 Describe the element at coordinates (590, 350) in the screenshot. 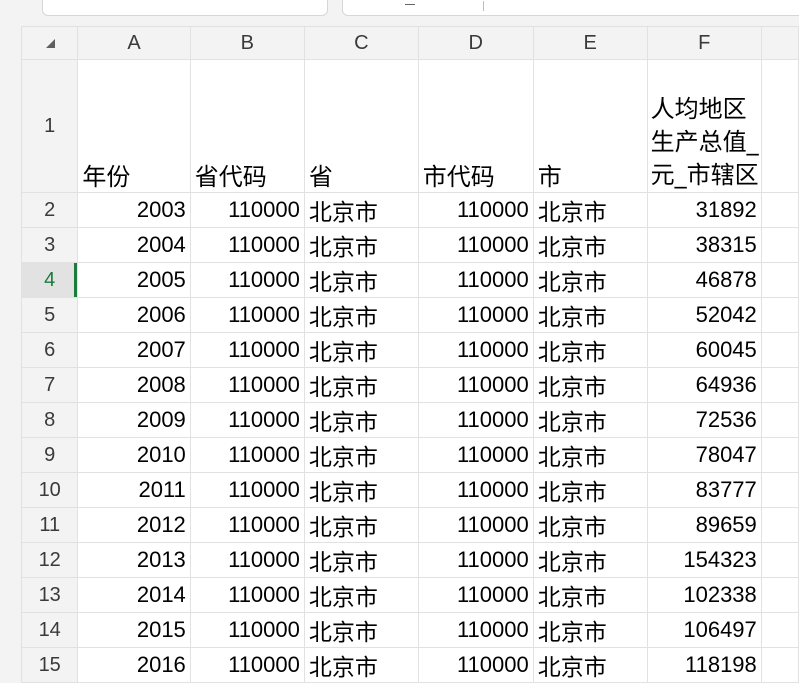

I see `cell-e6: 北京市` at that location.